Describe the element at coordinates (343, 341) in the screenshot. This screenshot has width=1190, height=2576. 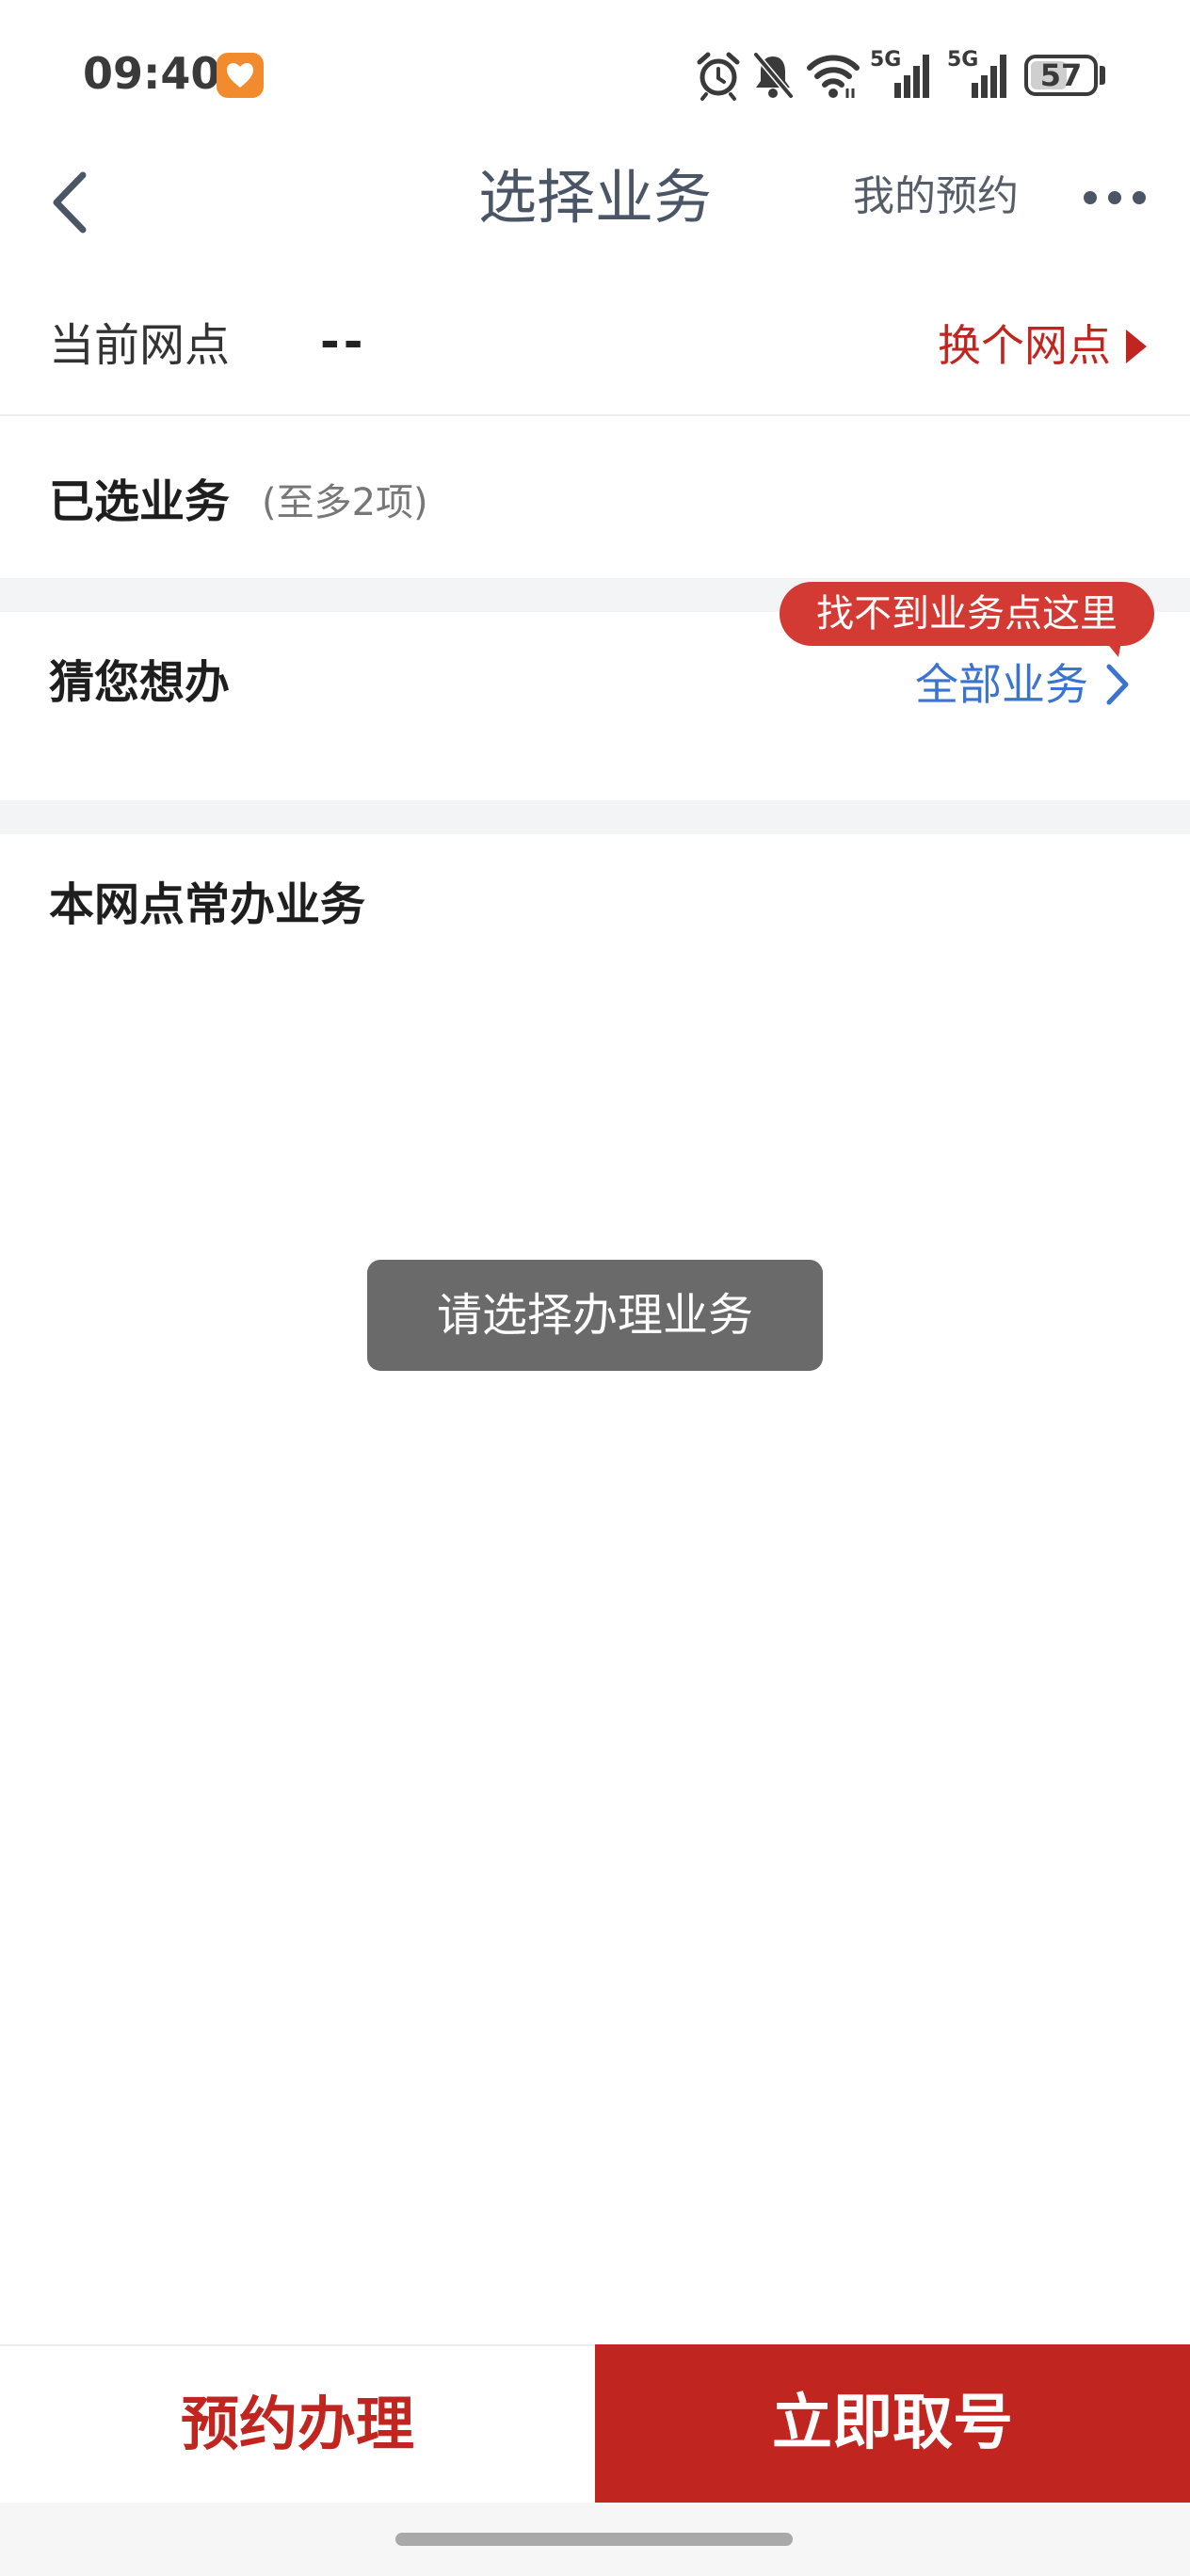
I see `current-branch-value: --` at that location.